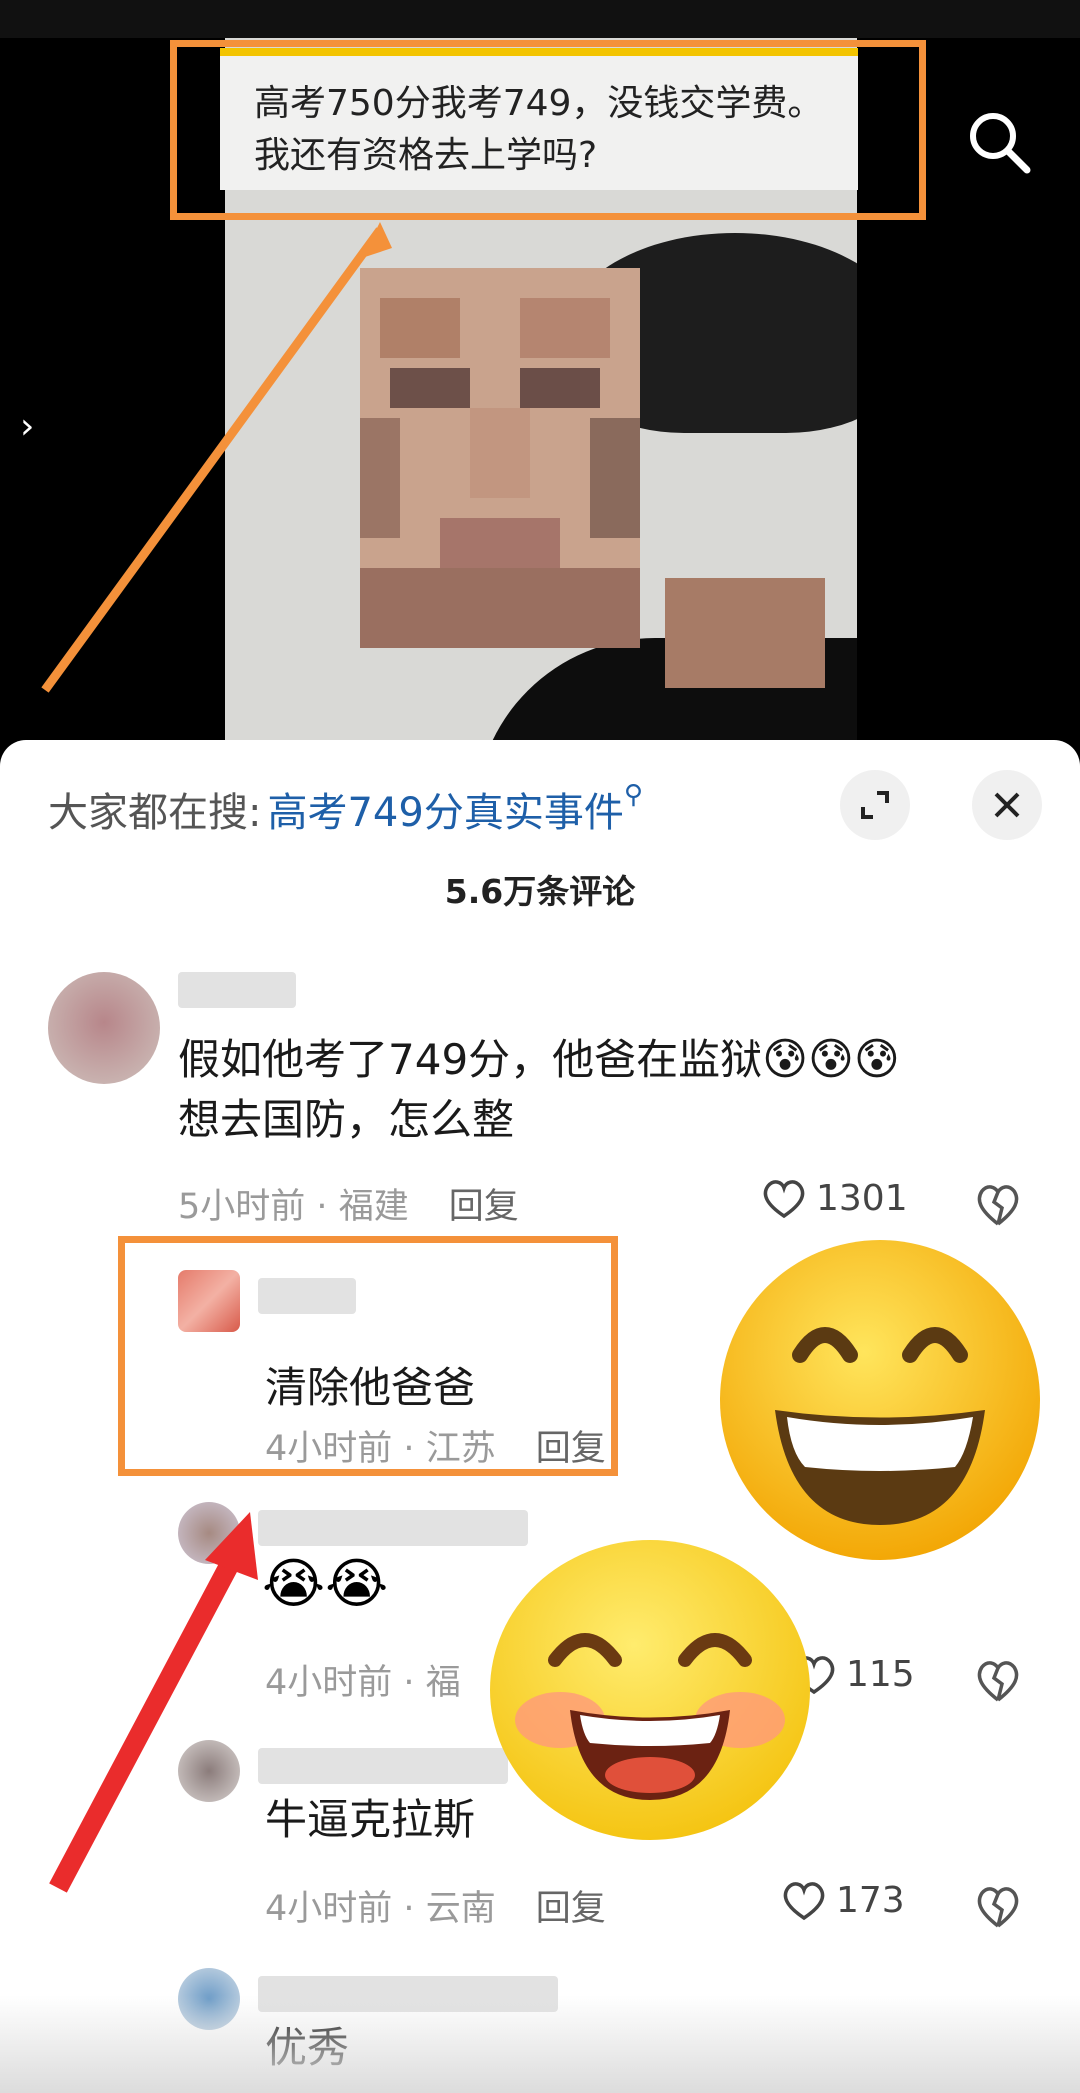 This screenshot has width=1080, height=2093. What do you see at coordinates (540, 2044) in the screenshot?
I see `bottom-fade` at bounding box center [540, 2044].